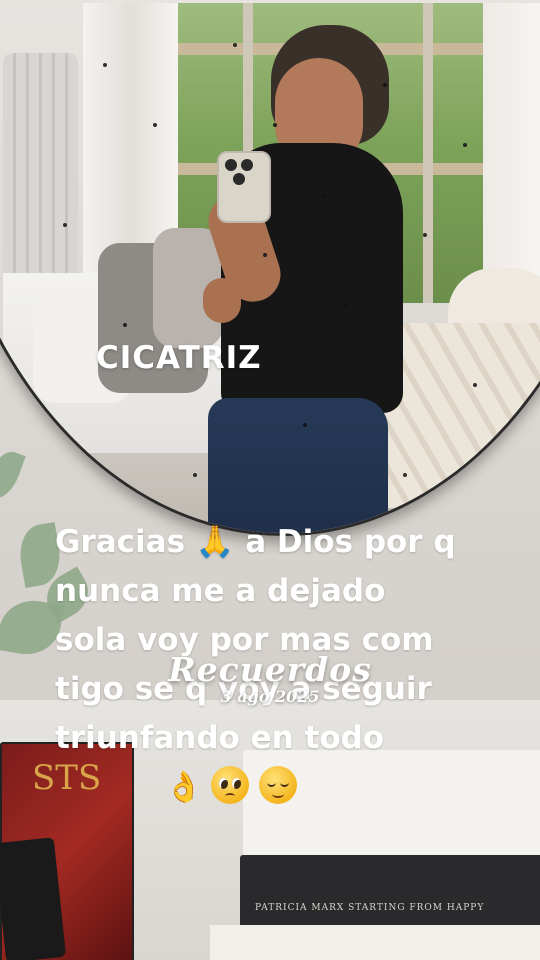  I want to click on memories-title: Recuerdos, so click(270, 669).